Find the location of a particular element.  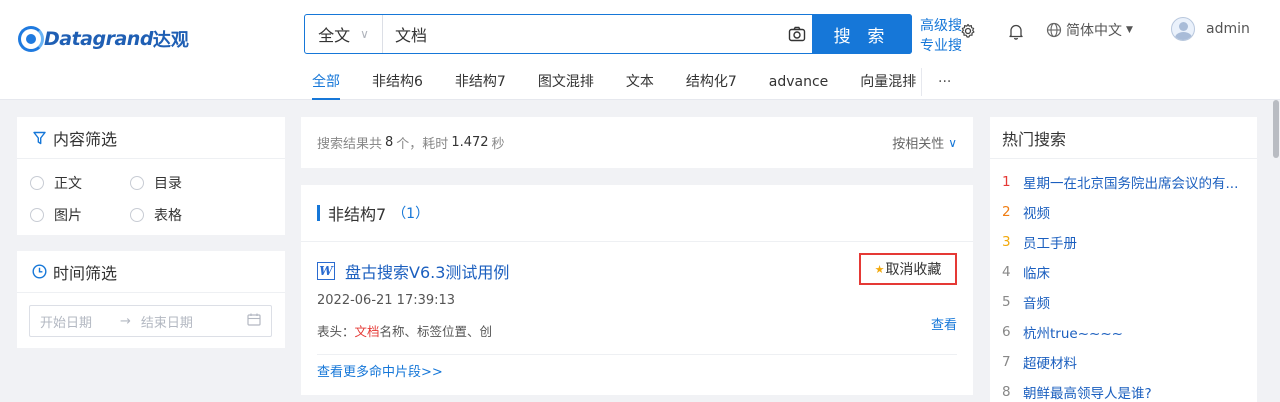

radio-toc: 目录 is located at coordinates (180, 183).